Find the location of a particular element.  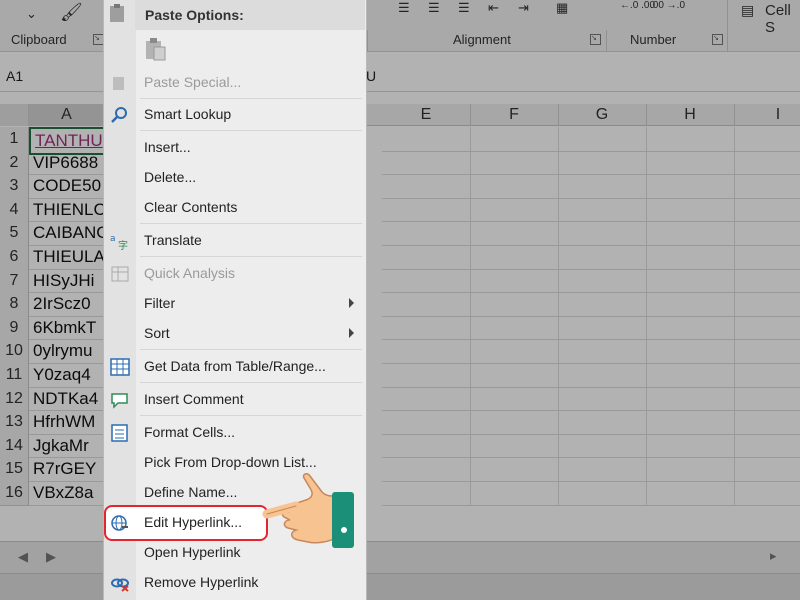

comment-icon is located at coordinates (120, 400).